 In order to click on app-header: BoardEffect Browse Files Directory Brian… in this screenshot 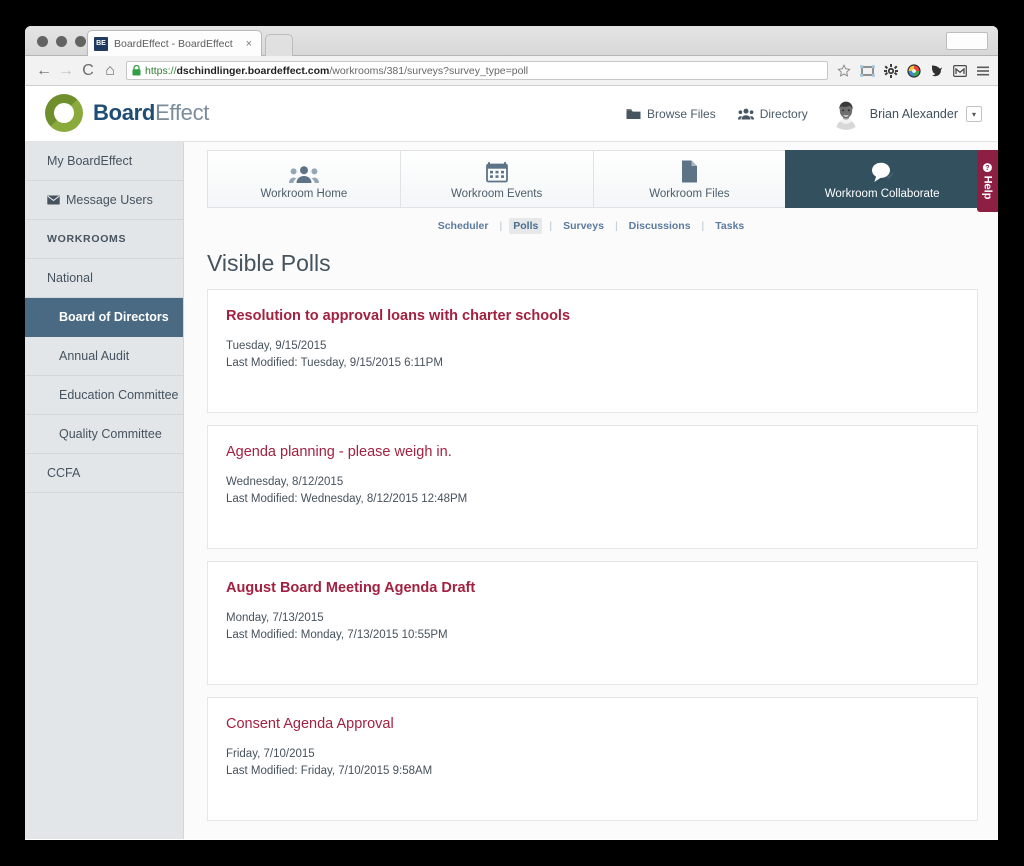, I will do `click(511, 114)`.